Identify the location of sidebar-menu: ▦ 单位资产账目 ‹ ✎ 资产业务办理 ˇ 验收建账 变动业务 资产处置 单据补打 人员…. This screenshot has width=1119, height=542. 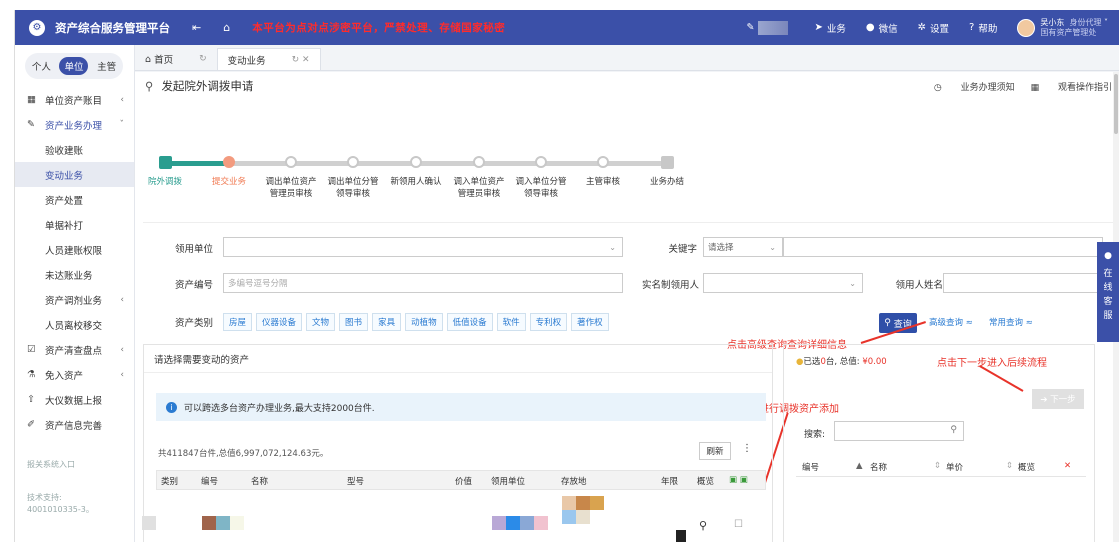
(74, 262).